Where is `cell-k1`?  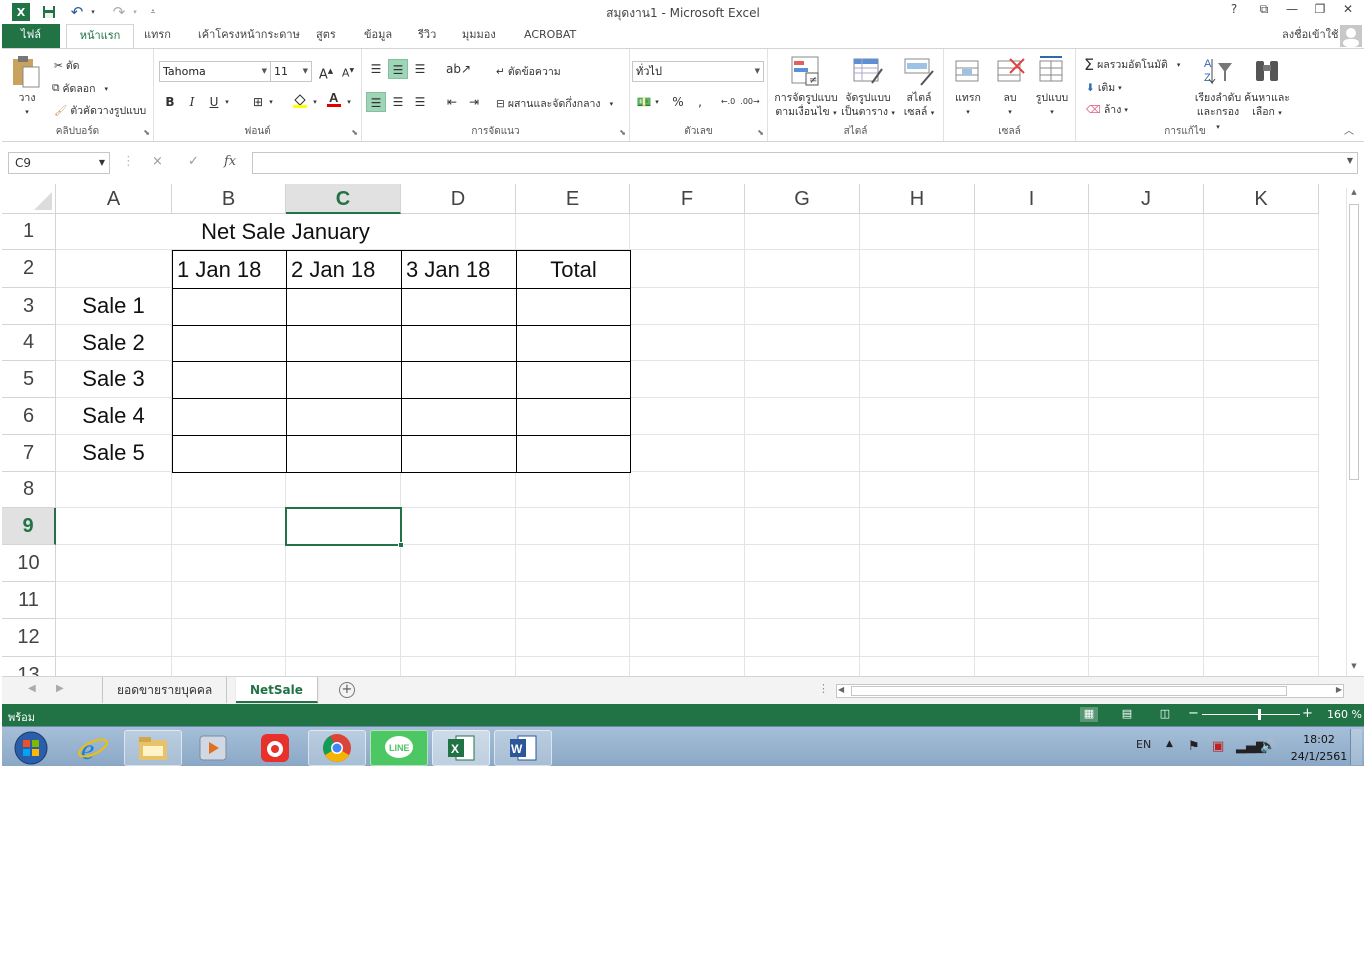
cell-k1 is located at coordinates (1261, 232).